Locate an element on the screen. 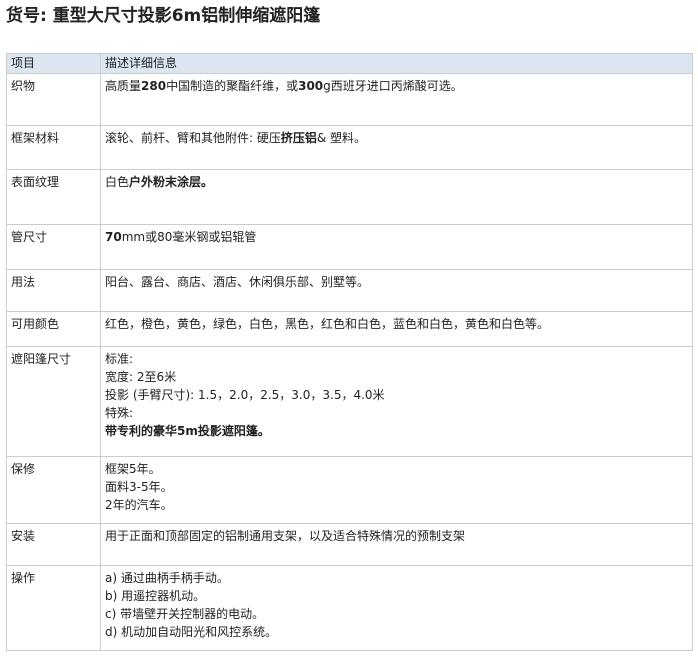 The height and width of the screenshot is (666, 698). text-segment: 宽度: 2至6米 is located at coordinates (141, 377).